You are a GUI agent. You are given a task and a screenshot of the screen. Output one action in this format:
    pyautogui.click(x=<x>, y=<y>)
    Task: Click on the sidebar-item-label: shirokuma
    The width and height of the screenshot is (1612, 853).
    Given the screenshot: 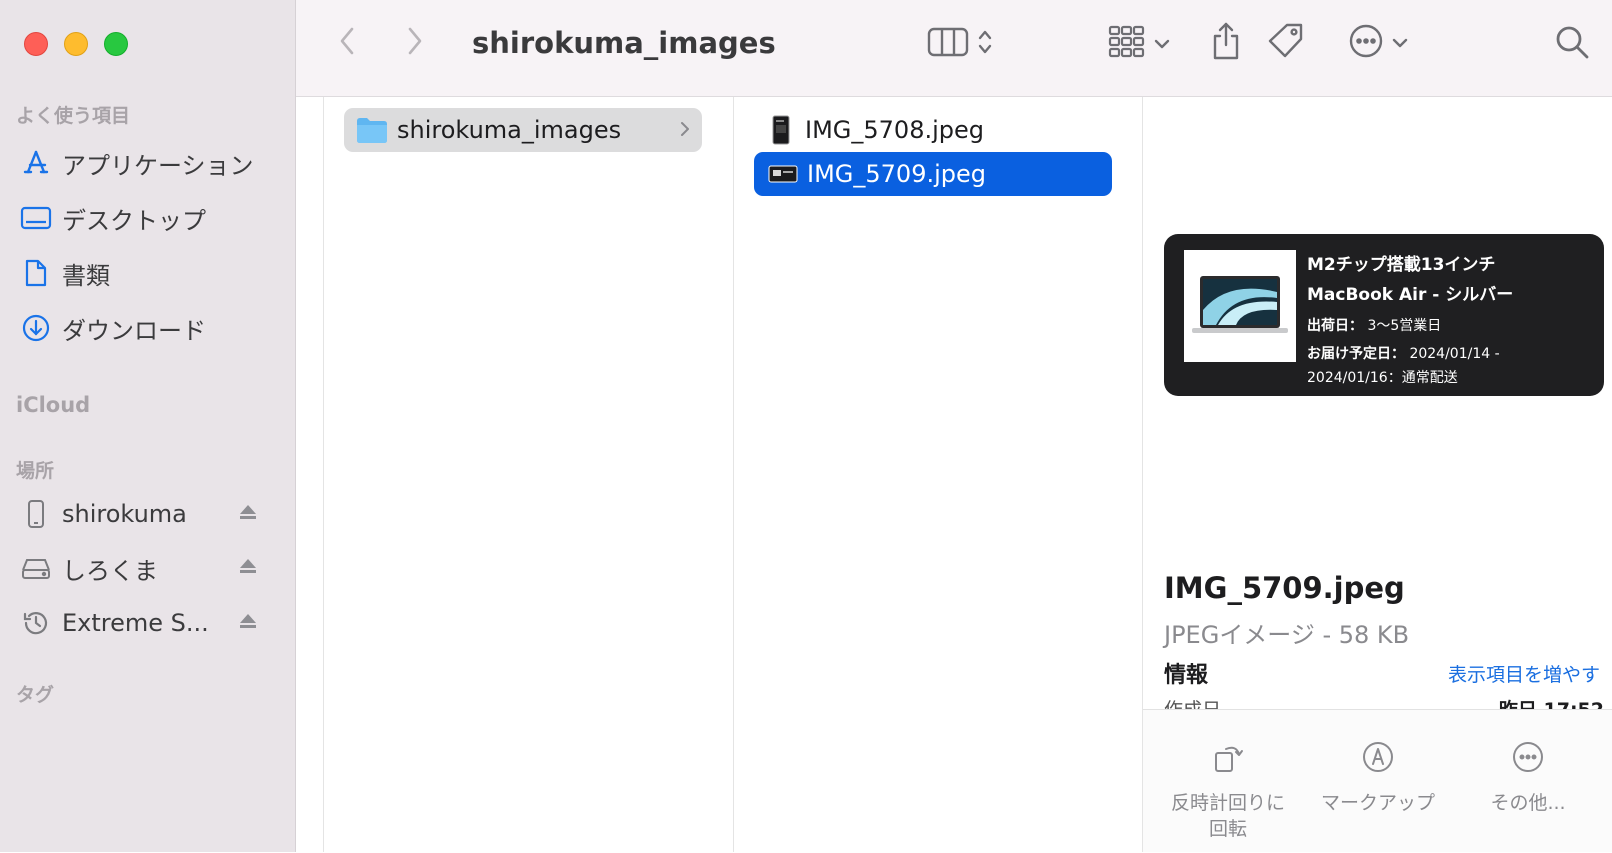 What is the action you would take?
    pyautogui.click(x=124, y=514)
    